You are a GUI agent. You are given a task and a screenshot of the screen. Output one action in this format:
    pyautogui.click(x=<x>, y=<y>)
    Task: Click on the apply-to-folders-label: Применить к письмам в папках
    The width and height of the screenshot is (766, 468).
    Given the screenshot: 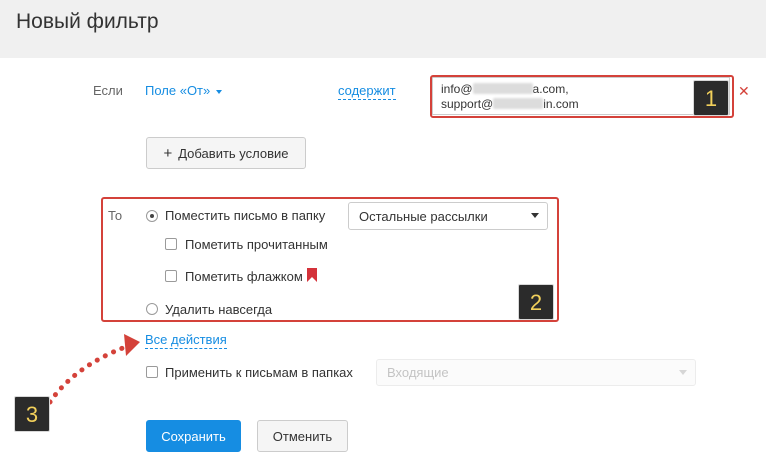 What is the action you would take?
    pyautogui.click(x=259, y=372)
    